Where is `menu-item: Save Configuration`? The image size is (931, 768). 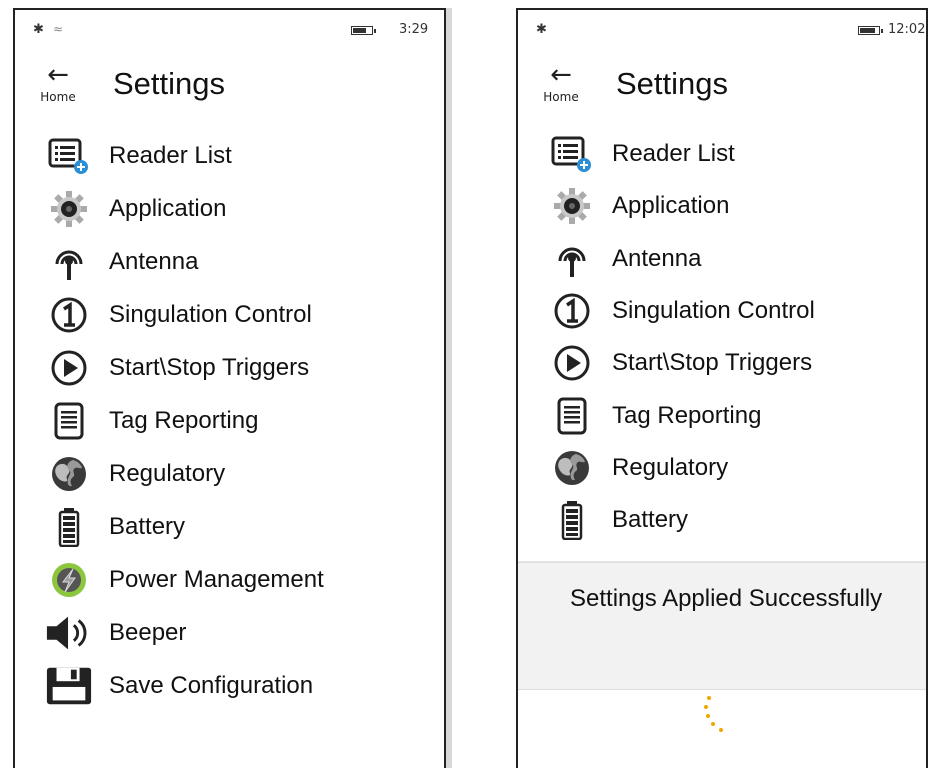 menu-item: Save Configuration is located at coordinates (179, 686).